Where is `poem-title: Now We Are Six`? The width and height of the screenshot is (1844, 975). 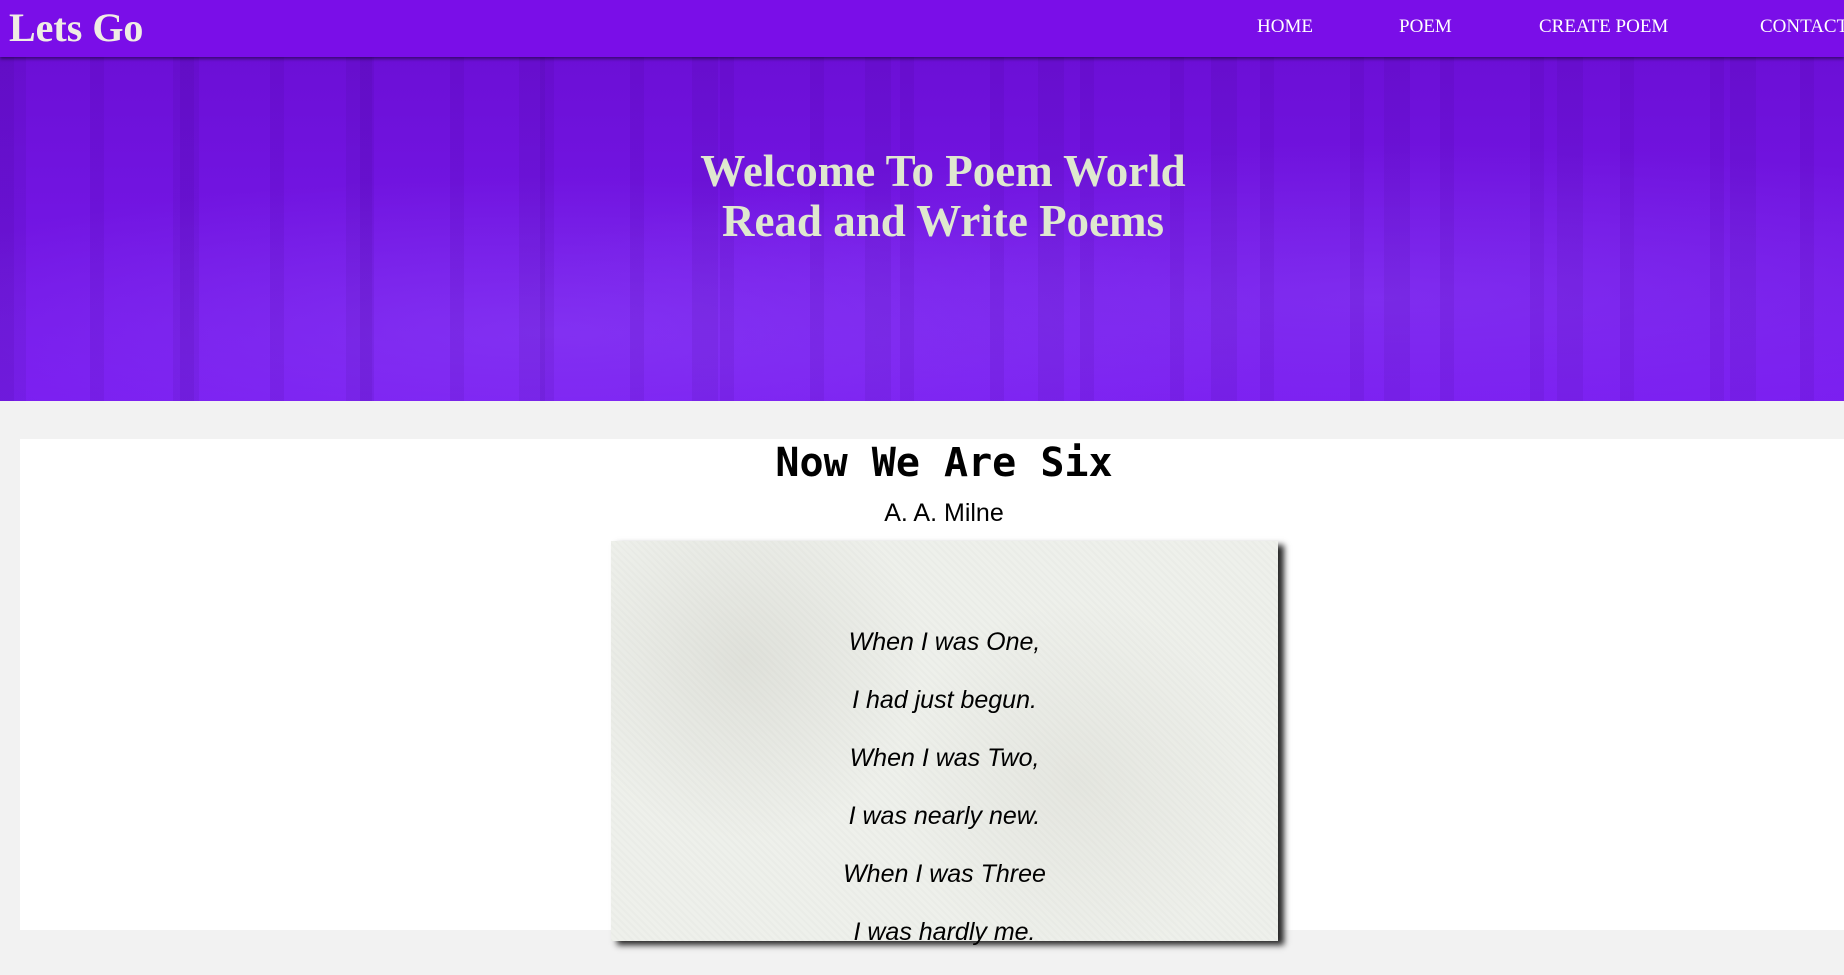 poem-title: Now We Are Six is located at coordinates (944, 463).